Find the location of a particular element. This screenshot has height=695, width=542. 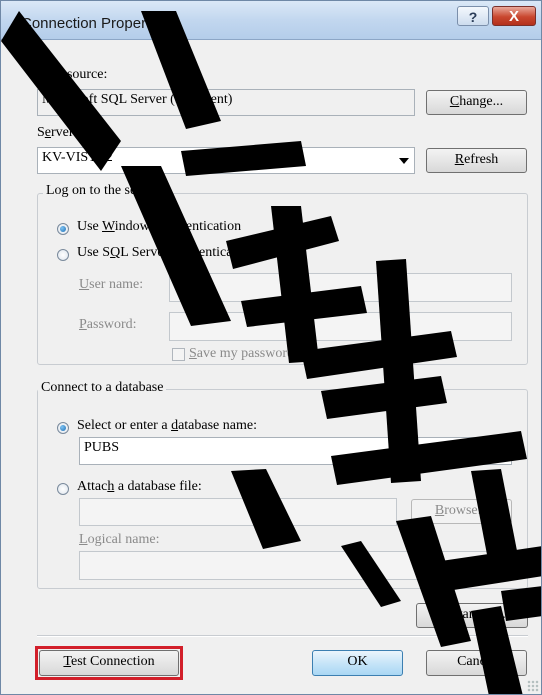

password-label: Password: is located at coordinates (108, 324).